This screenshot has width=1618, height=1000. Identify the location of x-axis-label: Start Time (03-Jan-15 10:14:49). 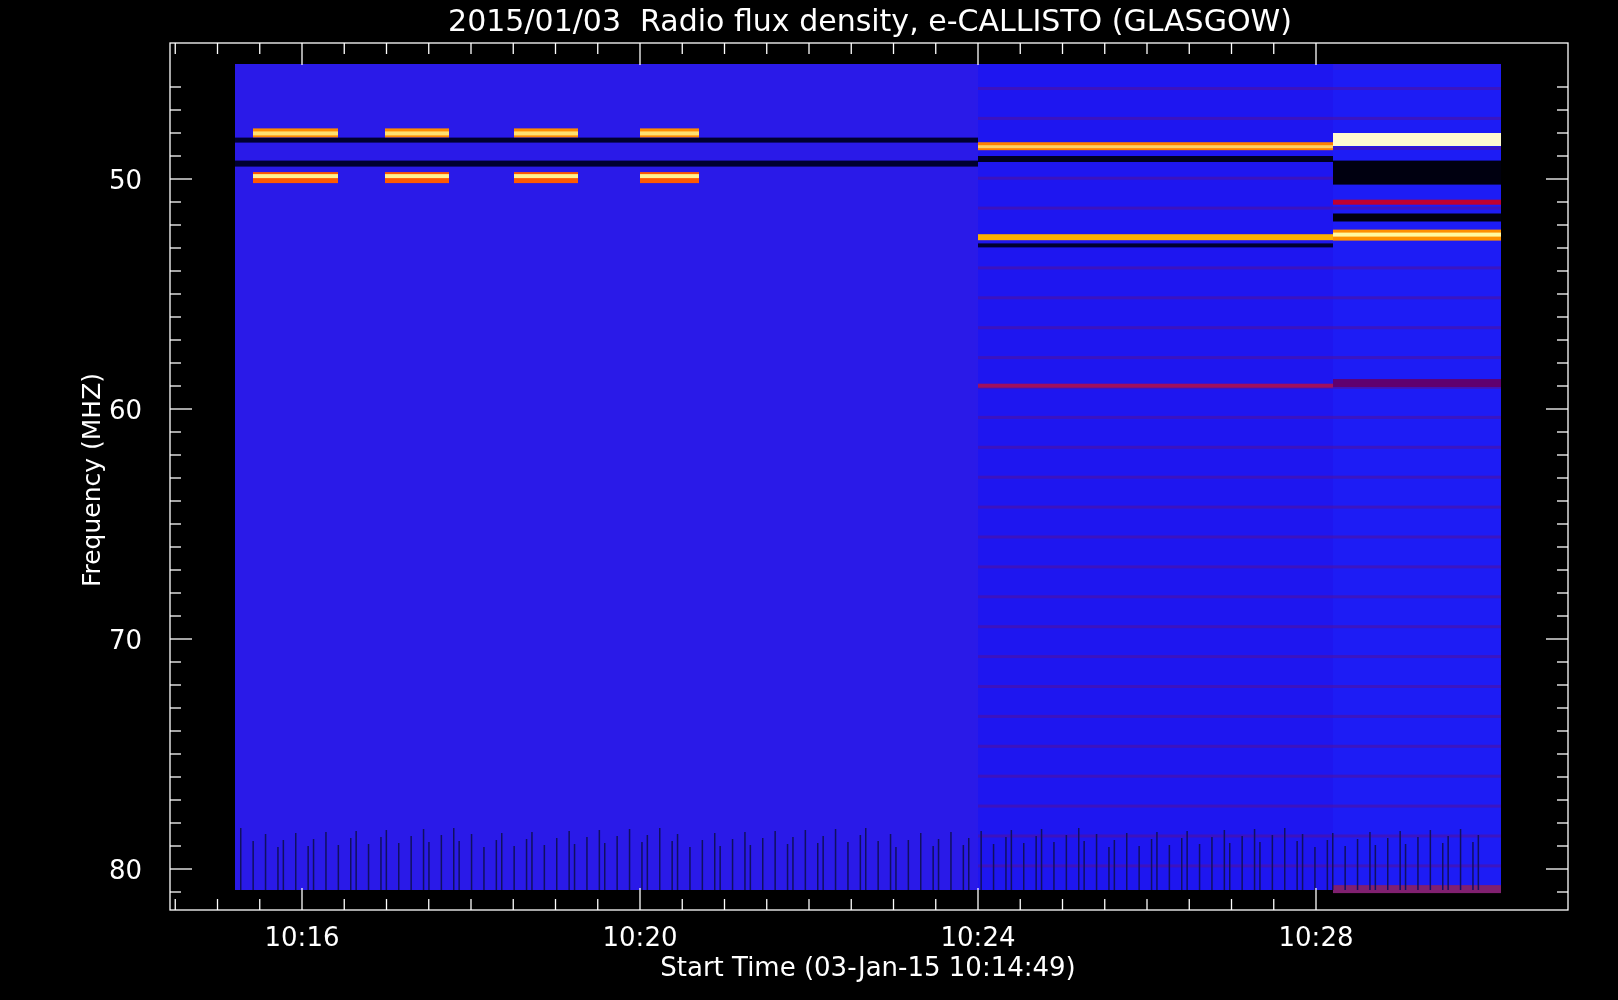
(868, 967).